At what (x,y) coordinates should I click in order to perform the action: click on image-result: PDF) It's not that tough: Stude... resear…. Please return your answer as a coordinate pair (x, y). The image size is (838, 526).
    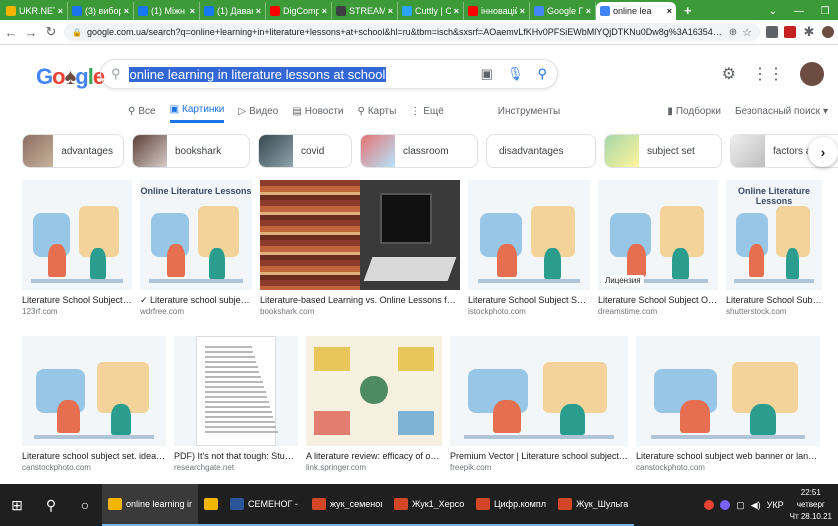
    Looking at the image, I should click on (236, 405).